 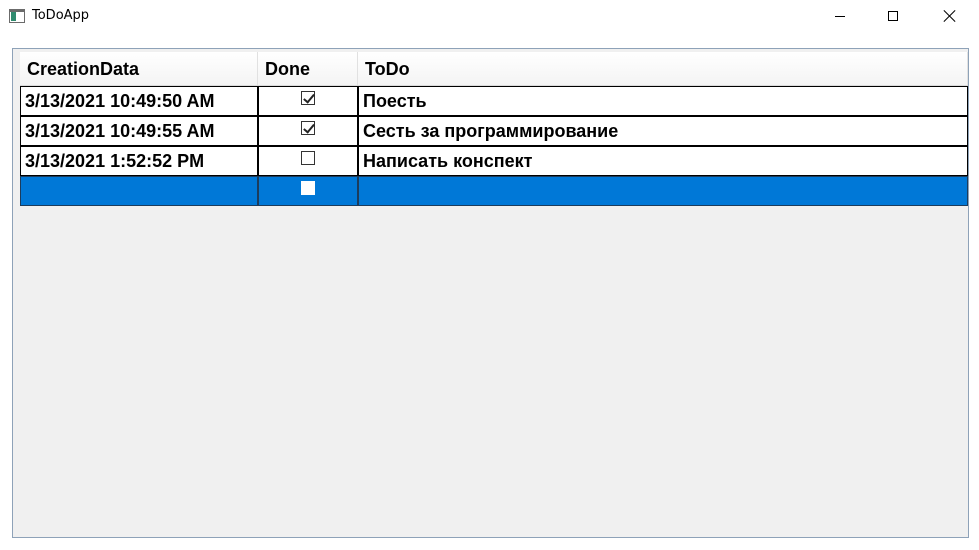 I want to click on column-header-done: Done, so click(x=308, y=68).